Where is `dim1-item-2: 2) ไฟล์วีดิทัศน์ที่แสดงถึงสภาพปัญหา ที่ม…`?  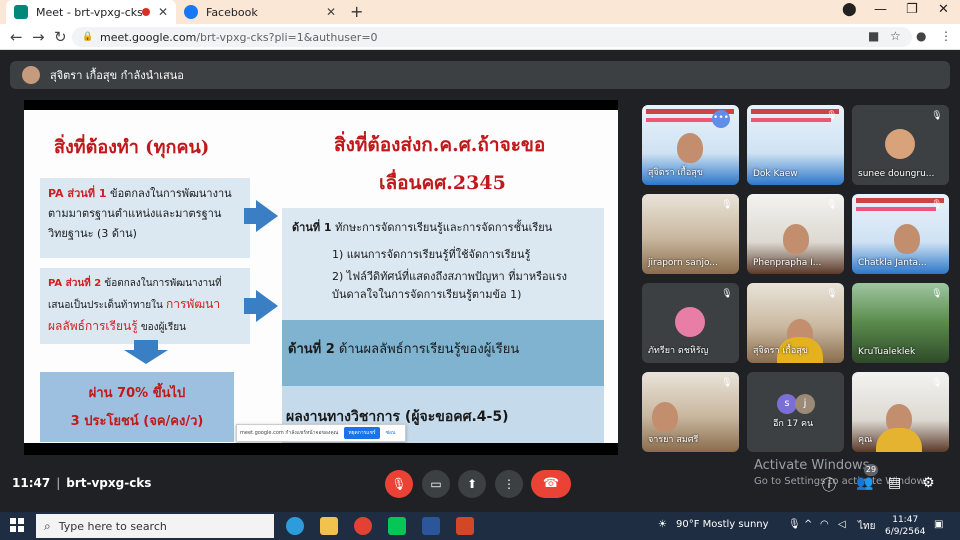 dim1-item-2: 2) ไฟล์วีดิทัศน์ที่แสดงถึงสภาพปัญหา ที่ม… is located at coordinates (450, 285).